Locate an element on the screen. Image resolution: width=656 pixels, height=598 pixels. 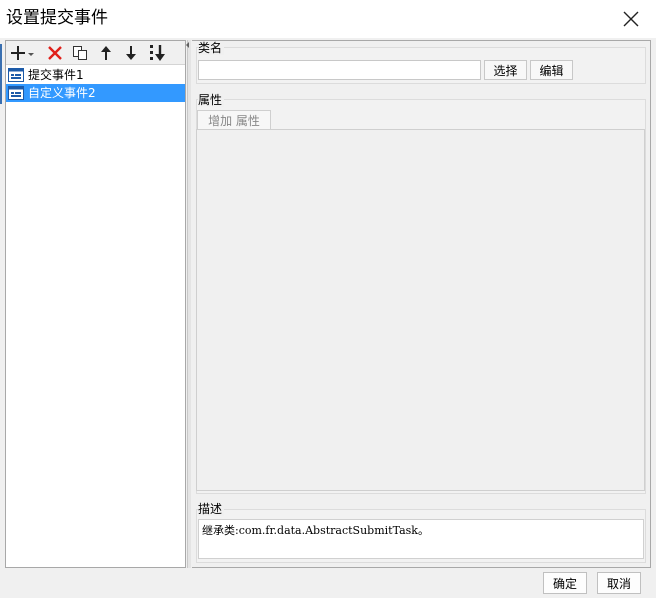
title-bar: 设置提交事件 is located at coordinates (328, 19).